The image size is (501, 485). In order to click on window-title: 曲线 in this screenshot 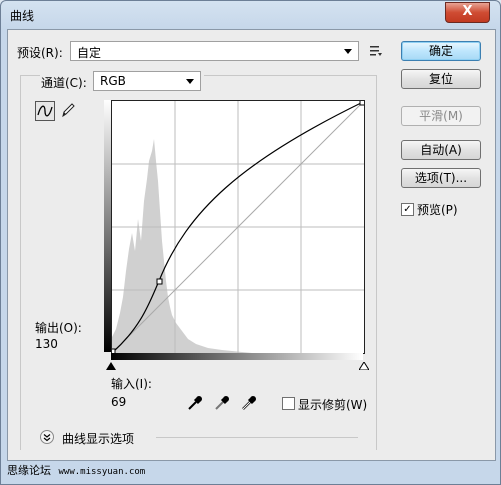, I will do `click(22, 16)`.